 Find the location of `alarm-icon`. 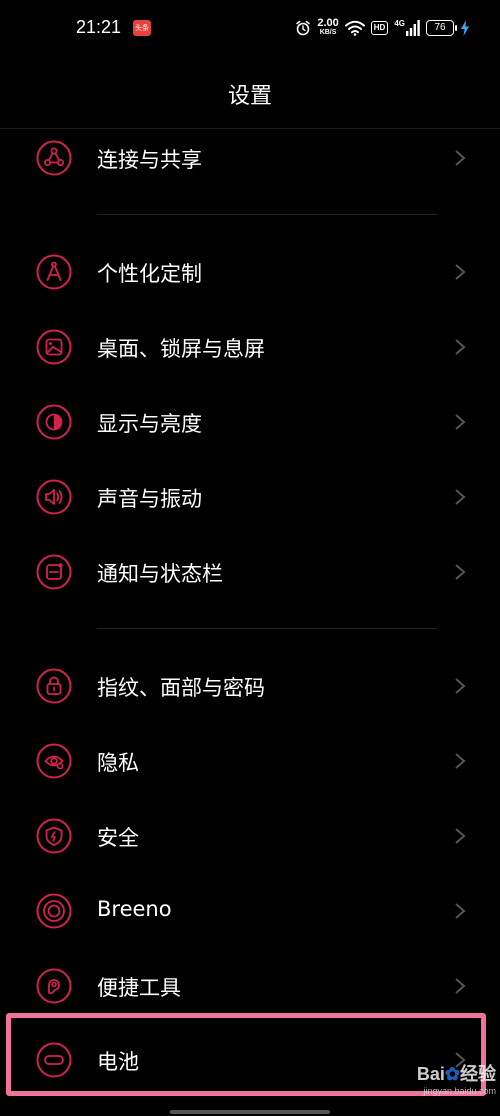

alarm-icon is located at coordinates (303, 28).